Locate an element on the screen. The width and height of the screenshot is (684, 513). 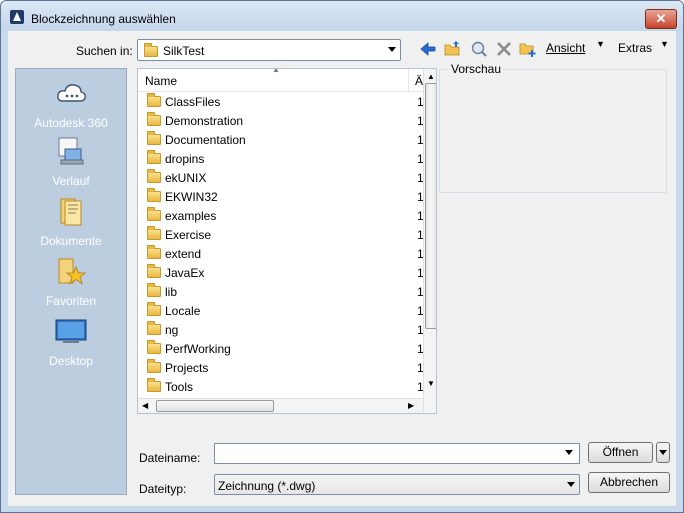
column-header-name: Name is located at coordinates (161, 81).